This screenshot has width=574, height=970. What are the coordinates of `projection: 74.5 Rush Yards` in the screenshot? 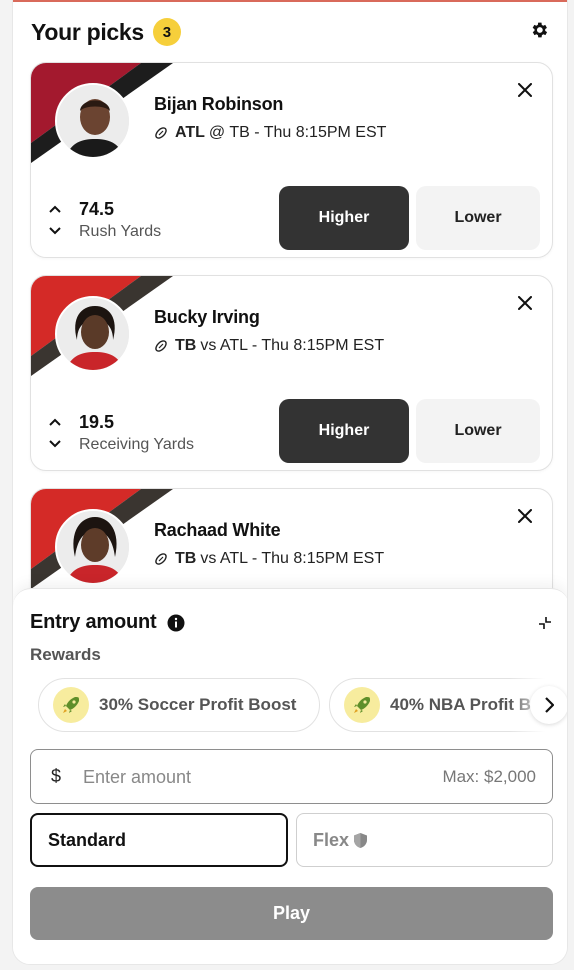 It's located at (157, 220).